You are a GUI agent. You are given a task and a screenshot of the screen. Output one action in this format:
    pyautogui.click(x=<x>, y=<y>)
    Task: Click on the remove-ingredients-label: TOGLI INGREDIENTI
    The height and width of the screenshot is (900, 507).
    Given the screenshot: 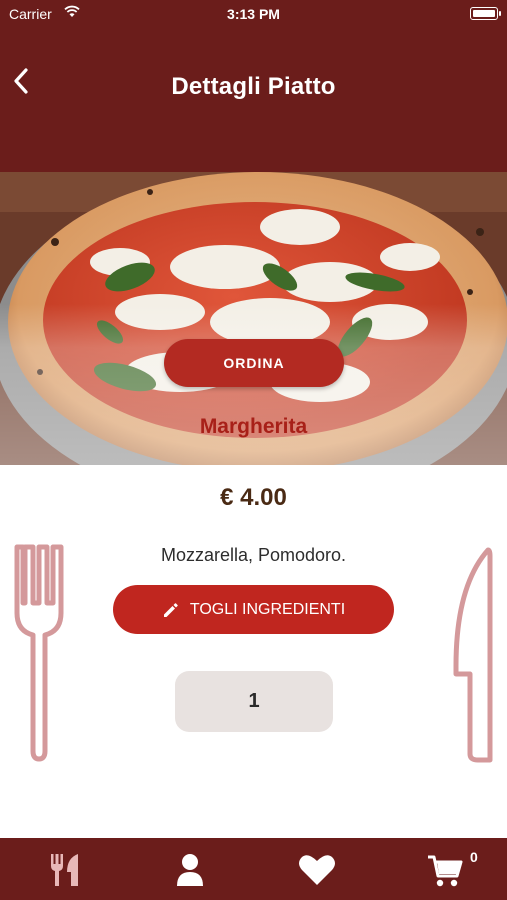 What is the action you would take?
    pyautogui.click(x=267, y=609)
    